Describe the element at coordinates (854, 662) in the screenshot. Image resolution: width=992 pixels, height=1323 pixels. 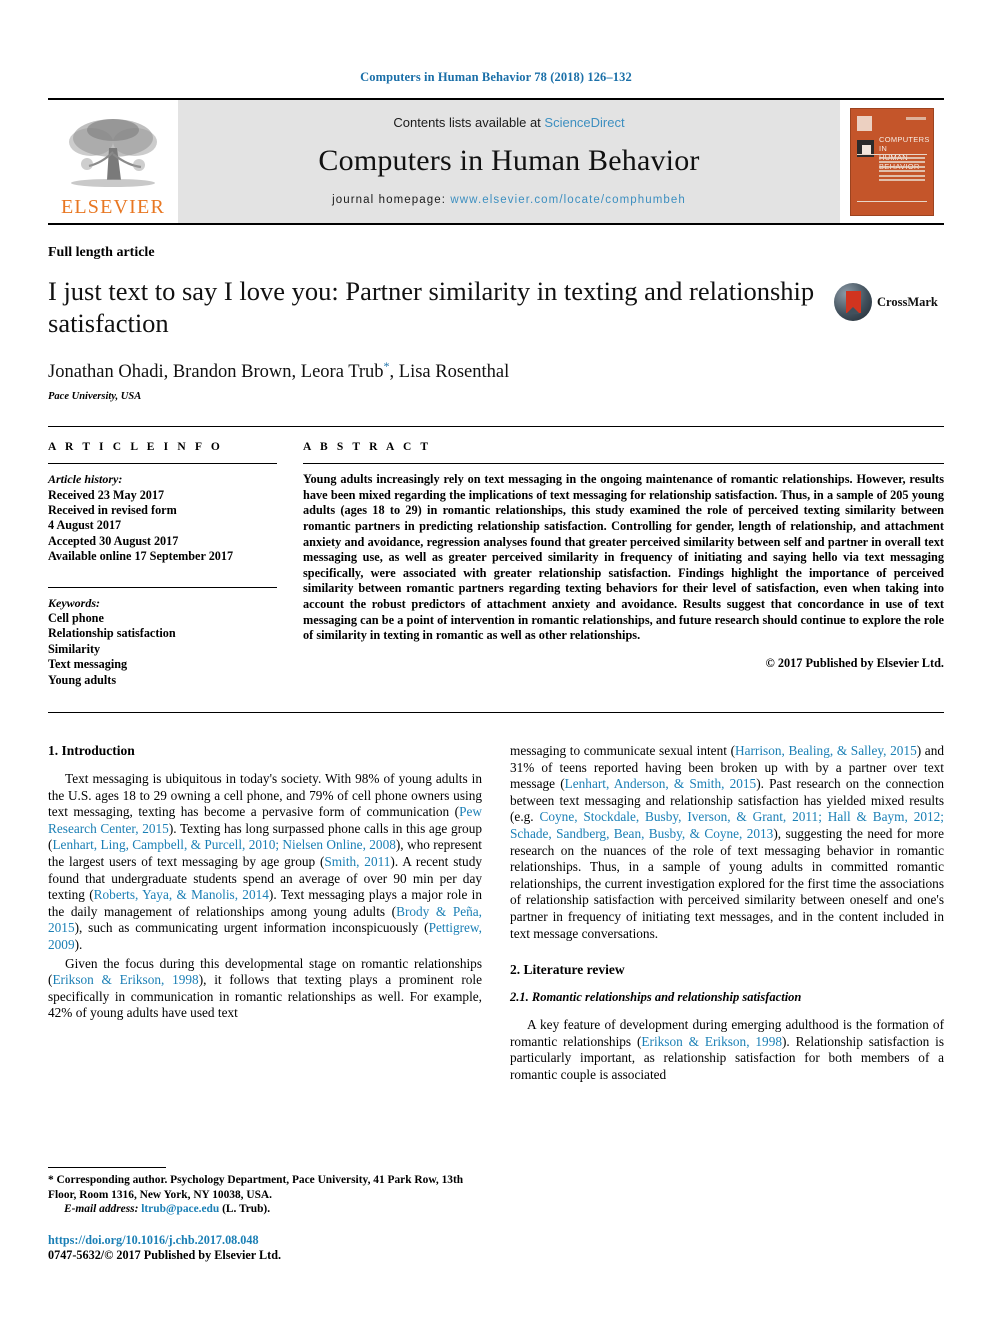
I see `abstract-copyright: © 2017 Published by Elsevier Ltd.` at that location.